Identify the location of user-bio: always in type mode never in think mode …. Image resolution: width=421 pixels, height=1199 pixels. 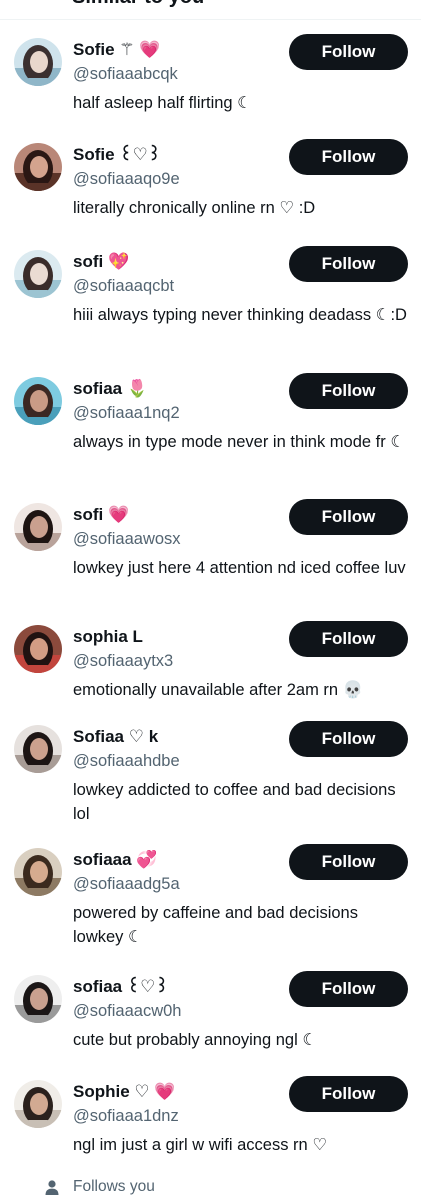
(239, 442).